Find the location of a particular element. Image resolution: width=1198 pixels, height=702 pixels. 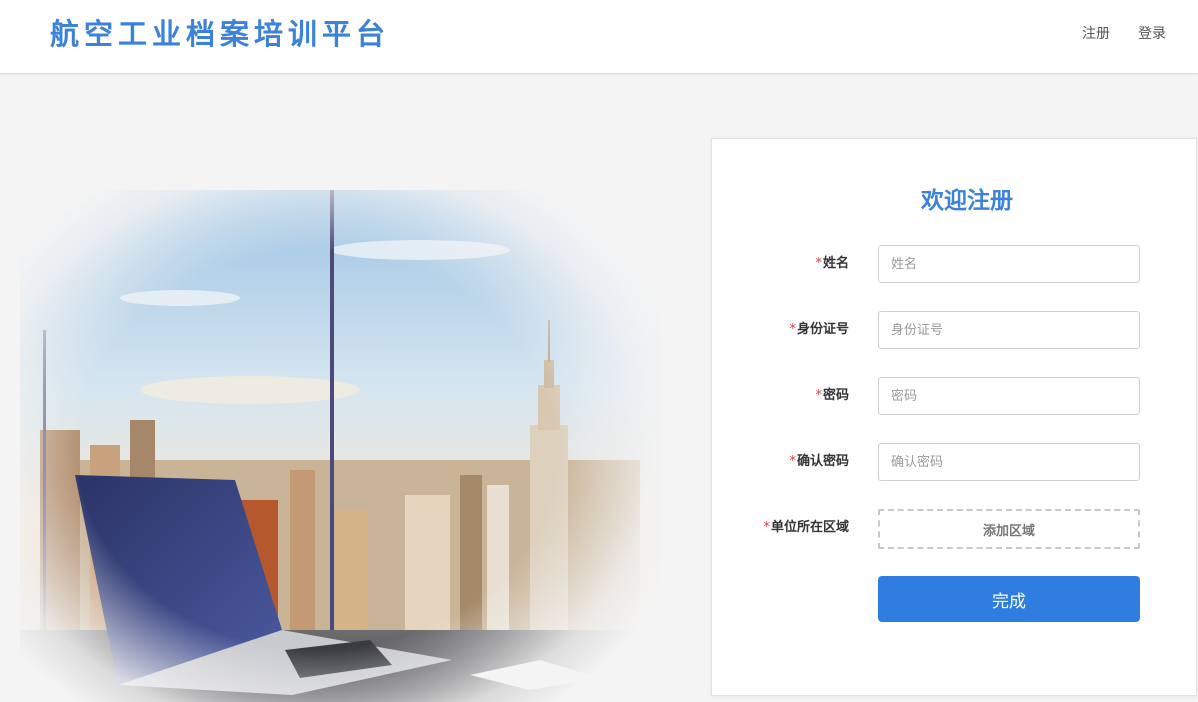

submit-button: 完成 is located at coordinates (1009, 599).